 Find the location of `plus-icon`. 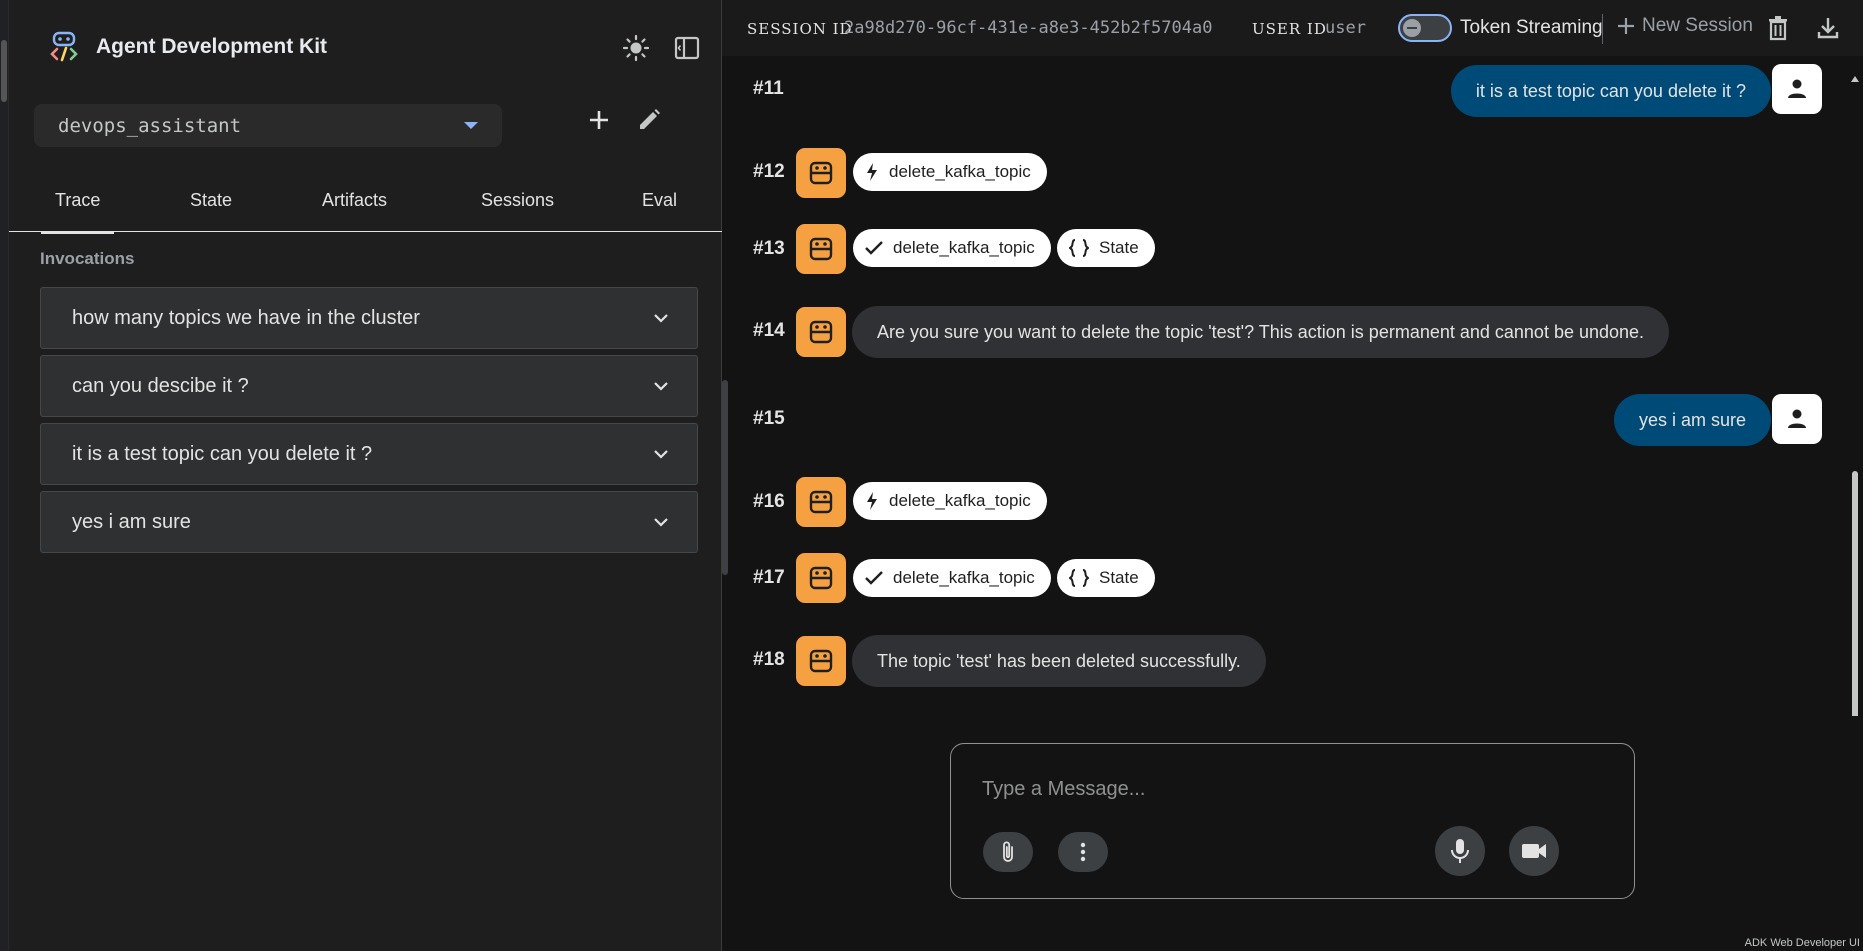

plus-icon is located at coordinates (1626, 26).